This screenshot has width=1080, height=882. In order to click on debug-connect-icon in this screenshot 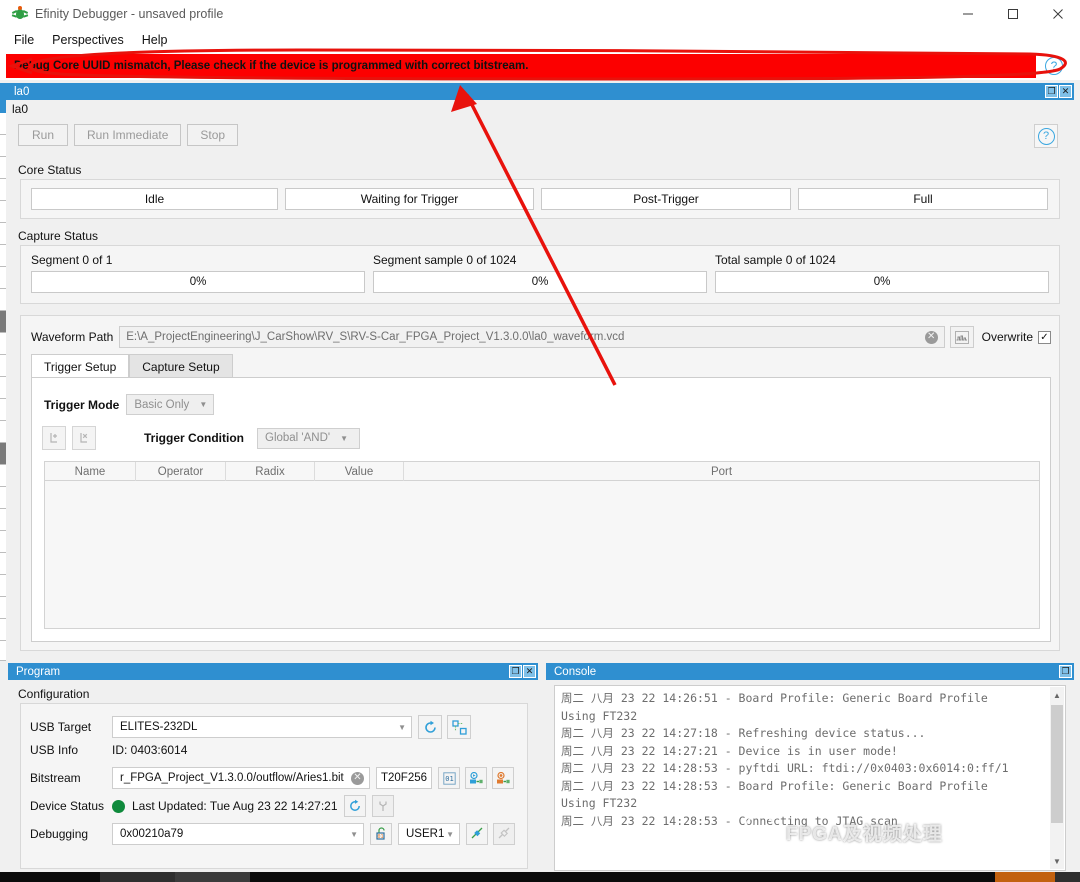, I will do `click(477, 833)`.